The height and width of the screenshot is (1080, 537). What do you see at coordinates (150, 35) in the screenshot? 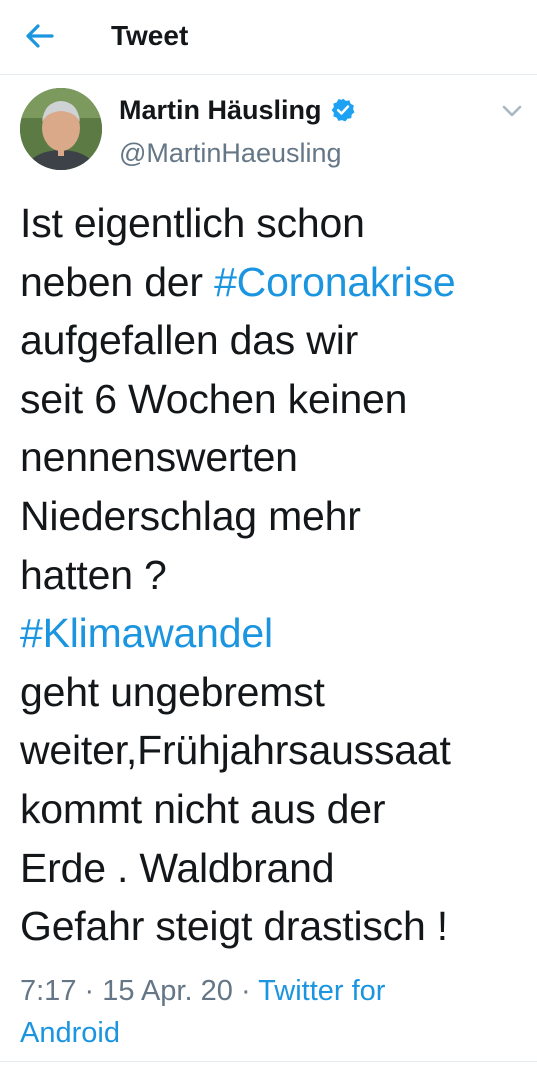
I see `page-title: Tweet` at bounding box center [150, 35].